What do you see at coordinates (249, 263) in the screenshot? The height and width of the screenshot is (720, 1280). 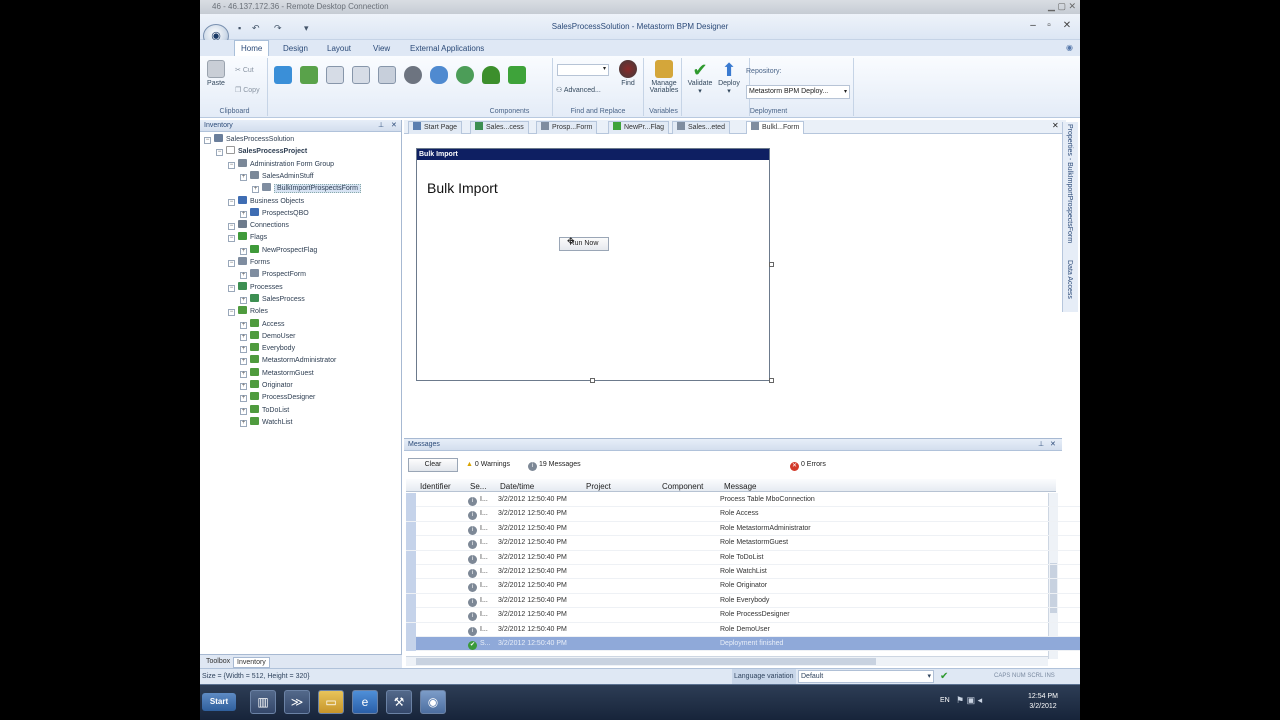 I see `tree-node: − Forms` at bounding box center [249, 263].